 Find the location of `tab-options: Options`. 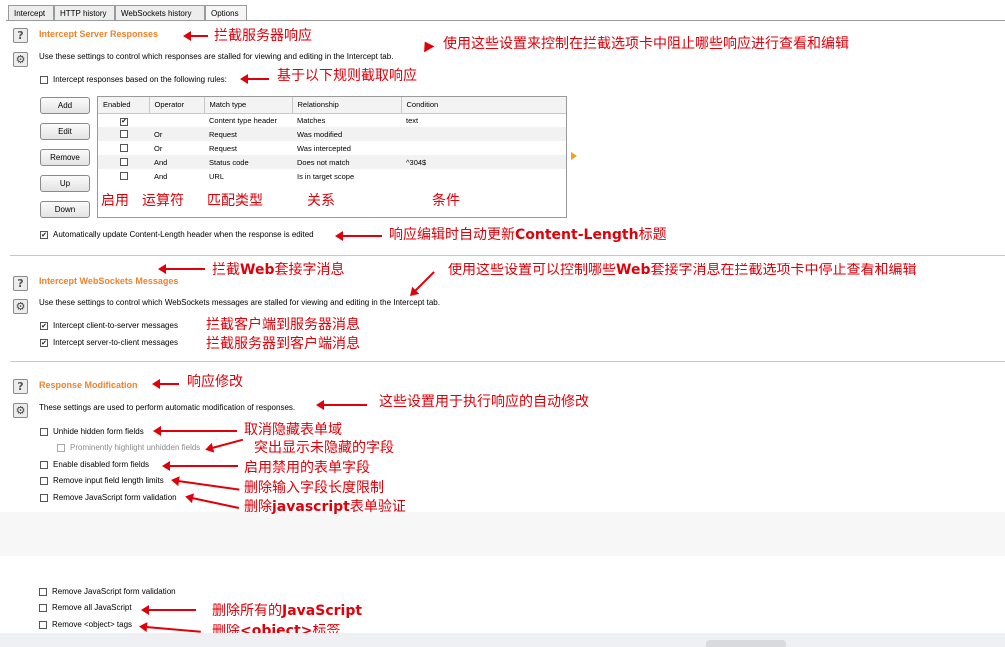

tab-options: Options is located at coordinates (226, 12).